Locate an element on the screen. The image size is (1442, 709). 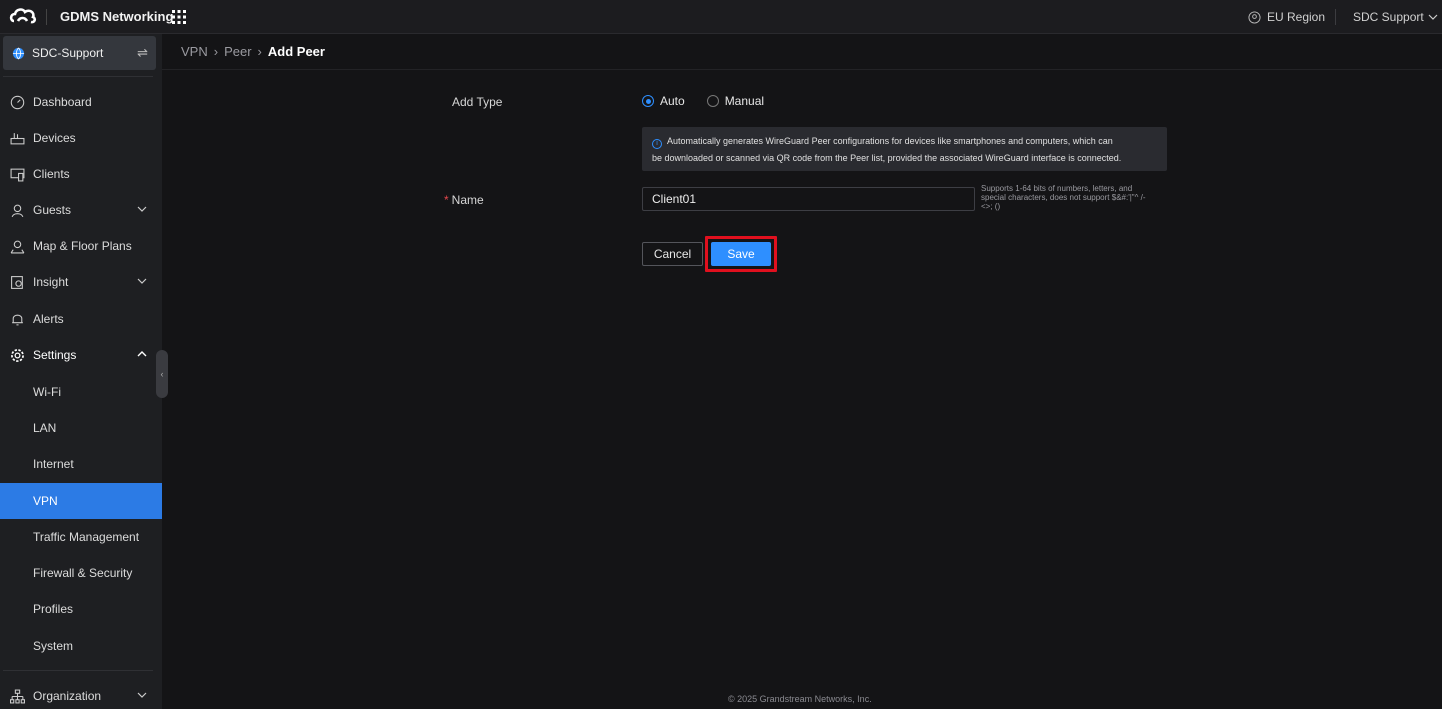
logo-divider is located at coordinates (46, 17).